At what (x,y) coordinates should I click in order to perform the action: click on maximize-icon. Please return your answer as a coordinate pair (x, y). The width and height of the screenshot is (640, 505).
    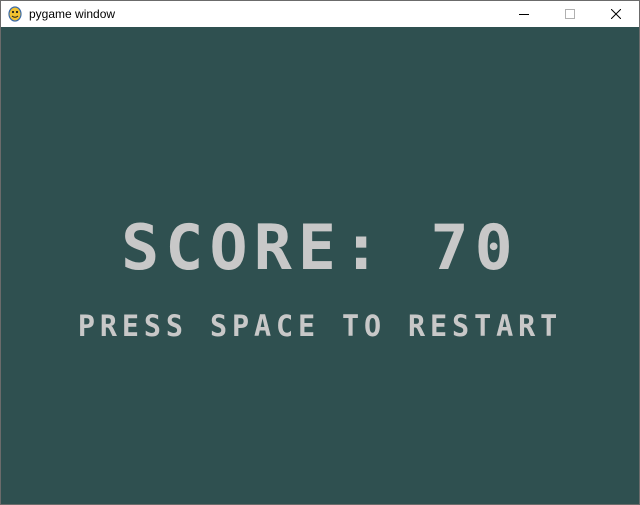
    Looking at the image, I should click on (570, 14).